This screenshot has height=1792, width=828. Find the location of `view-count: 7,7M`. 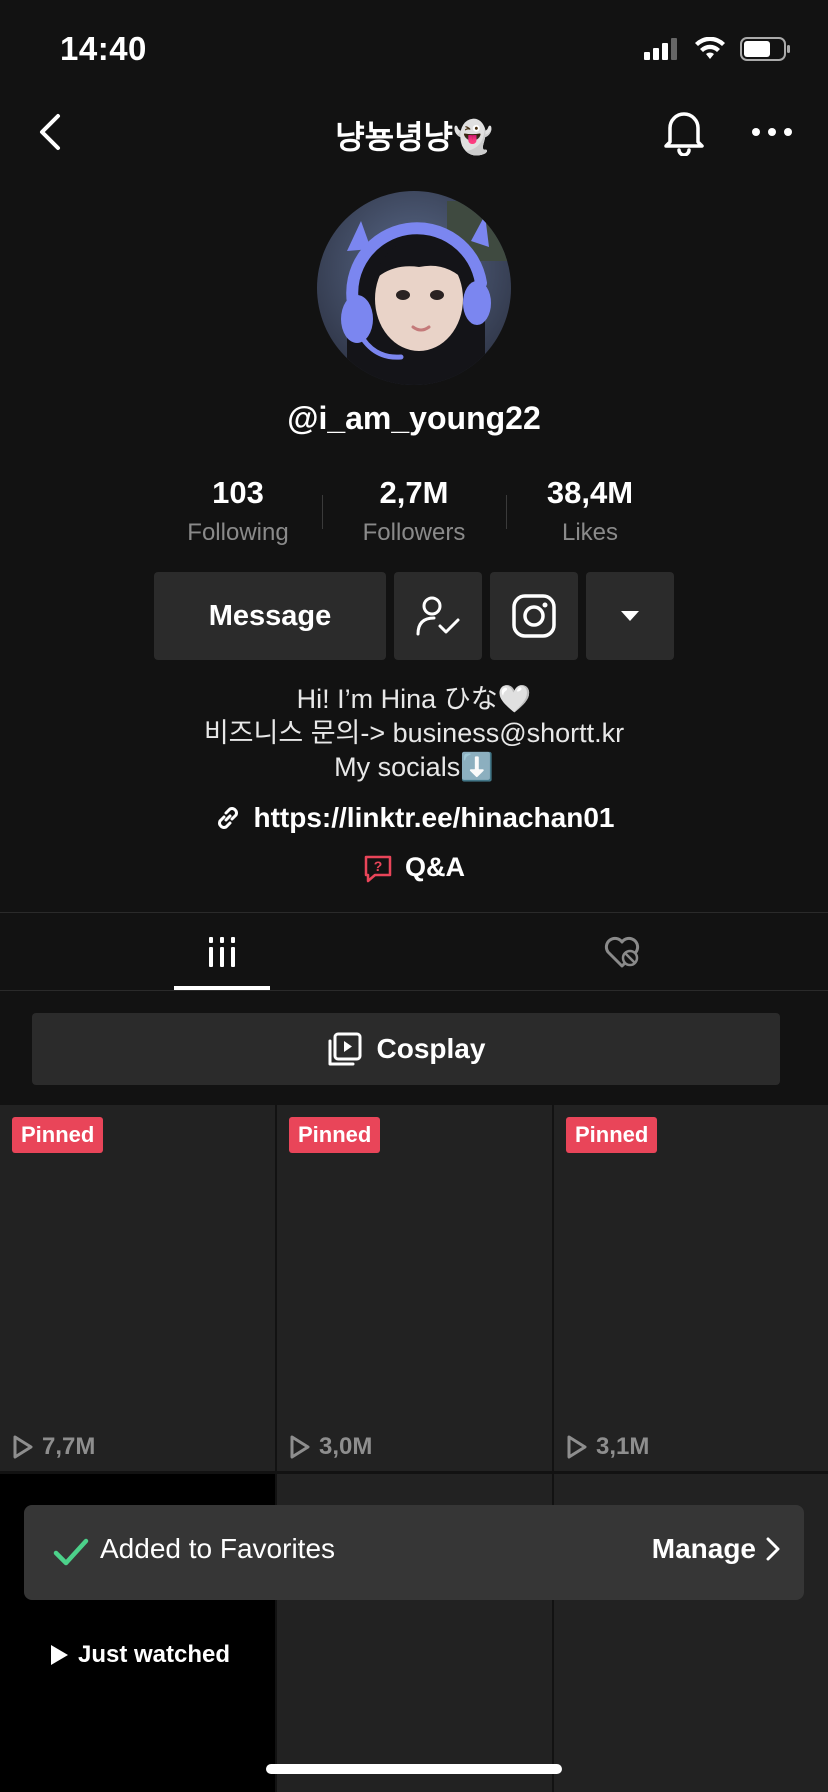

view-count: 7,7M is located at coordinates (53, 1447).